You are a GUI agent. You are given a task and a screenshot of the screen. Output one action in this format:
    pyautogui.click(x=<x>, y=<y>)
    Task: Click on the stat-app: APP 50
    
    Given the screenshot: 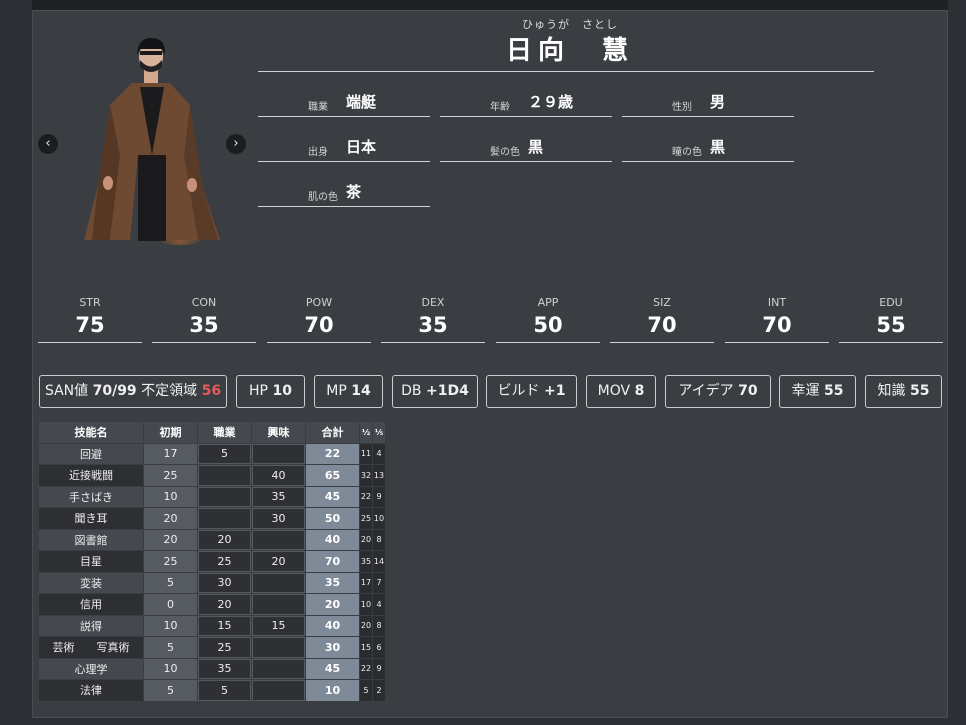 What is the action you would take?
    pyautogui.click(x=548, y=319)
    